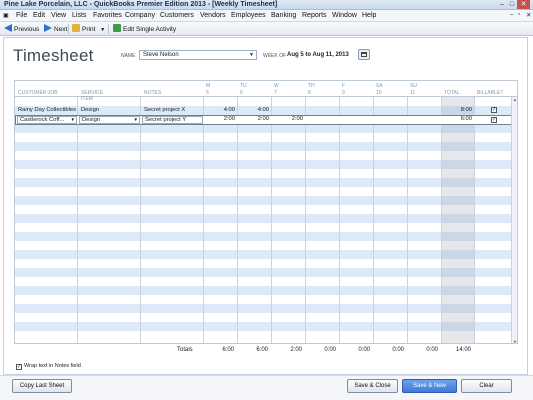  Describe the element at coordinates (494, 110) in the screenshot. I see `row1-billable-checkbox: ✓` at that location.